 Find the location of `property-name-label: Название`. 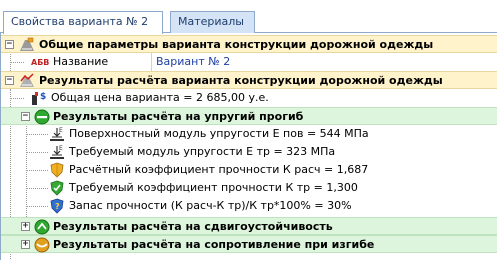

property-name-label: Название is located at coordinates (81, 61).